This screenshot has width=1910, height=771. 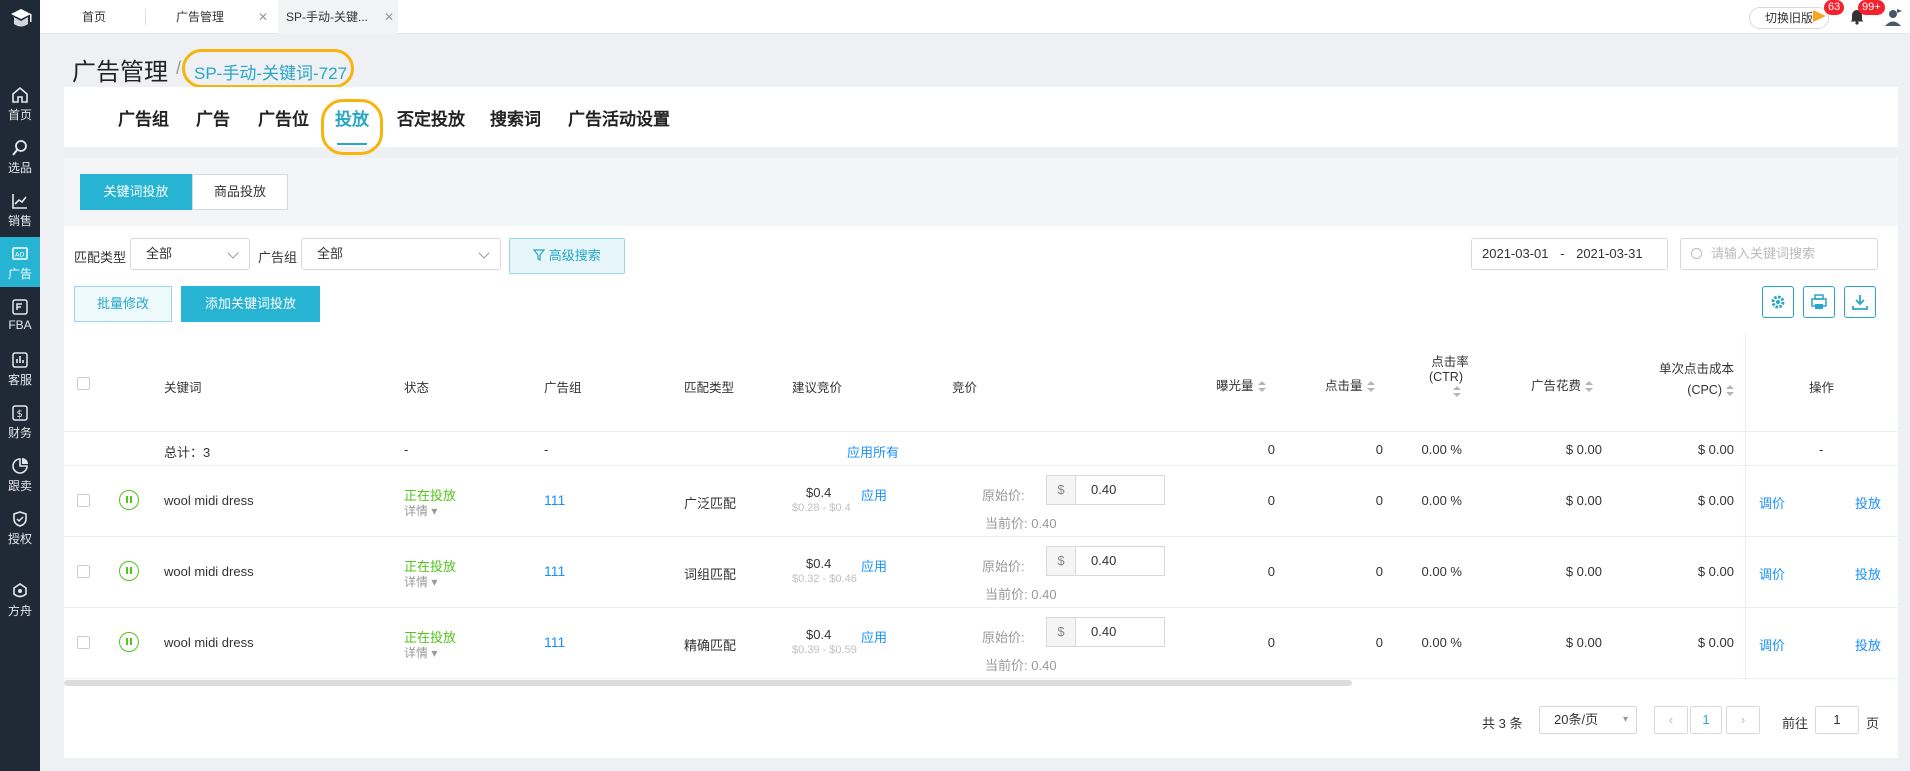 I want to click on impressions-value: 0, so click(x=1271, y=500).